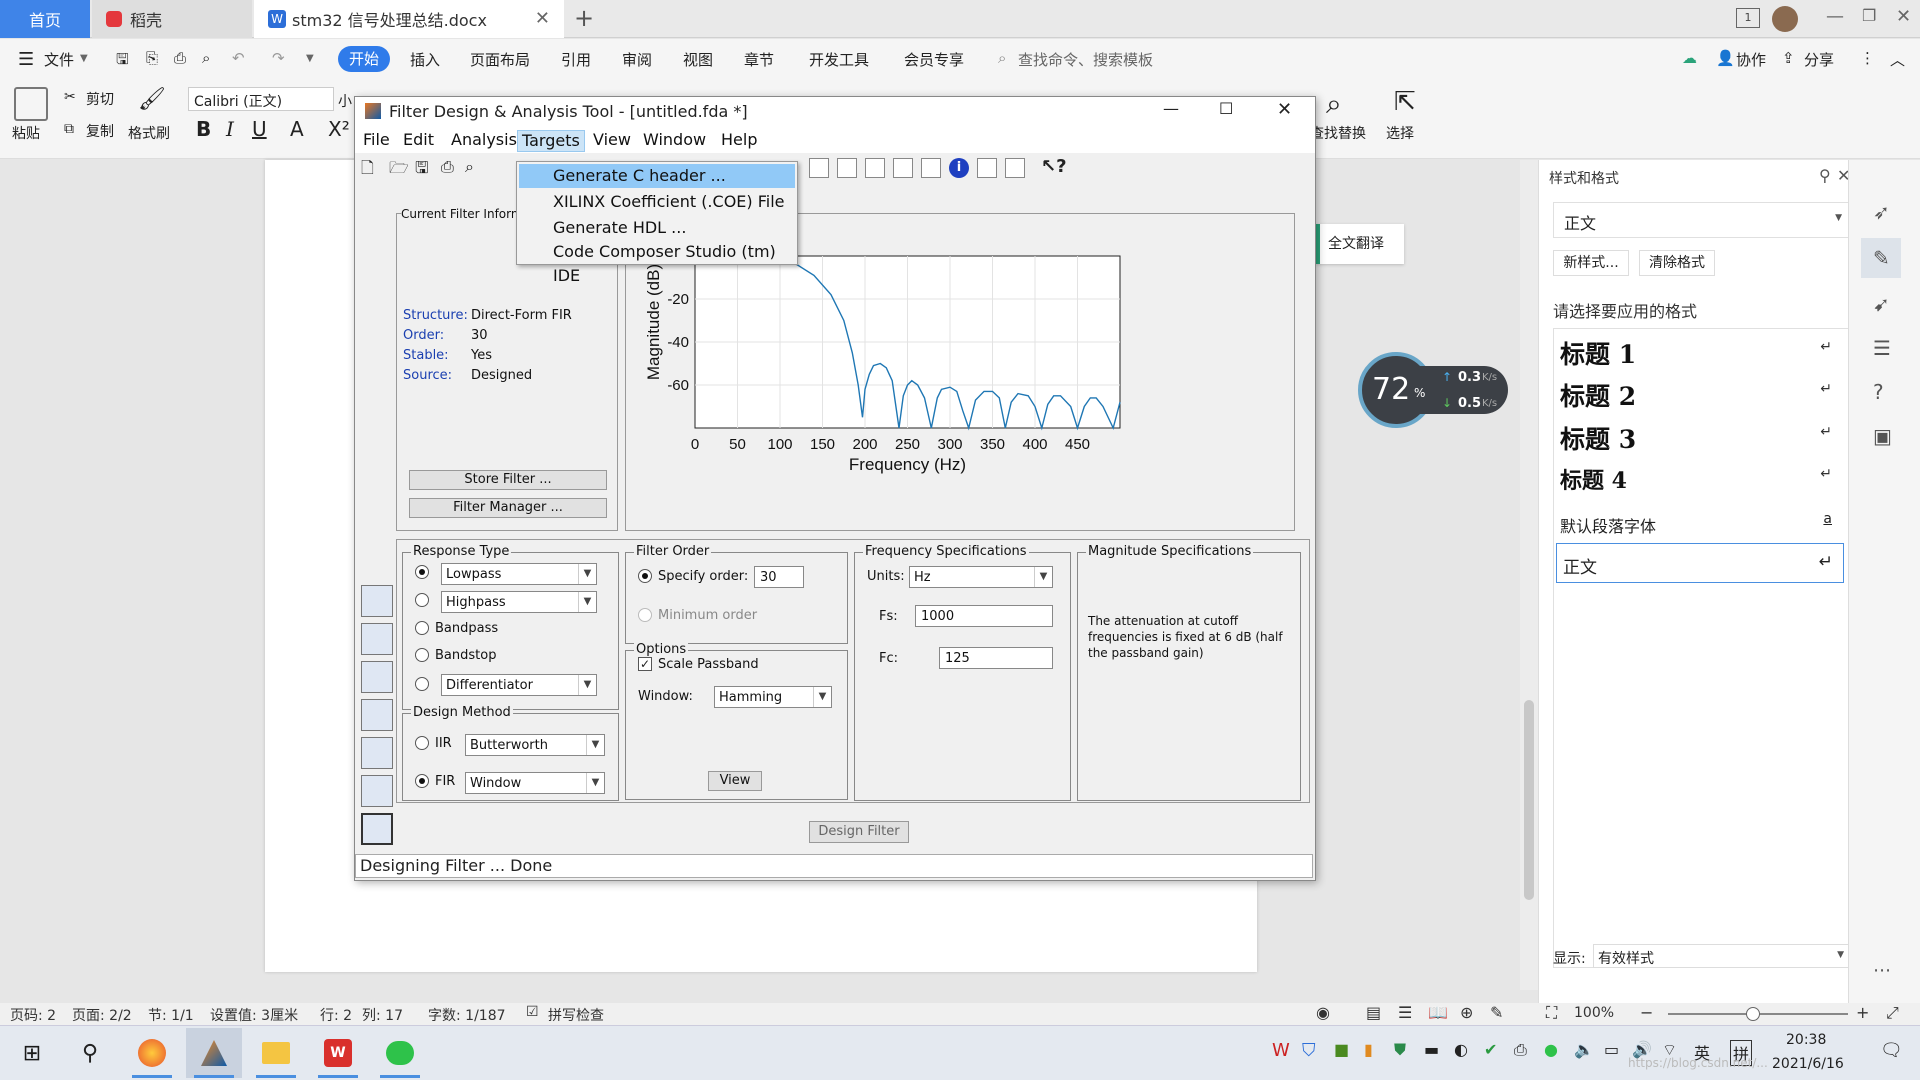 The height and width of the screenshot is (1080, 1920). What do you see at coordinates (612, 141) in the screenshot?
I see `menu-view: View` at bounding box center [612, 141].